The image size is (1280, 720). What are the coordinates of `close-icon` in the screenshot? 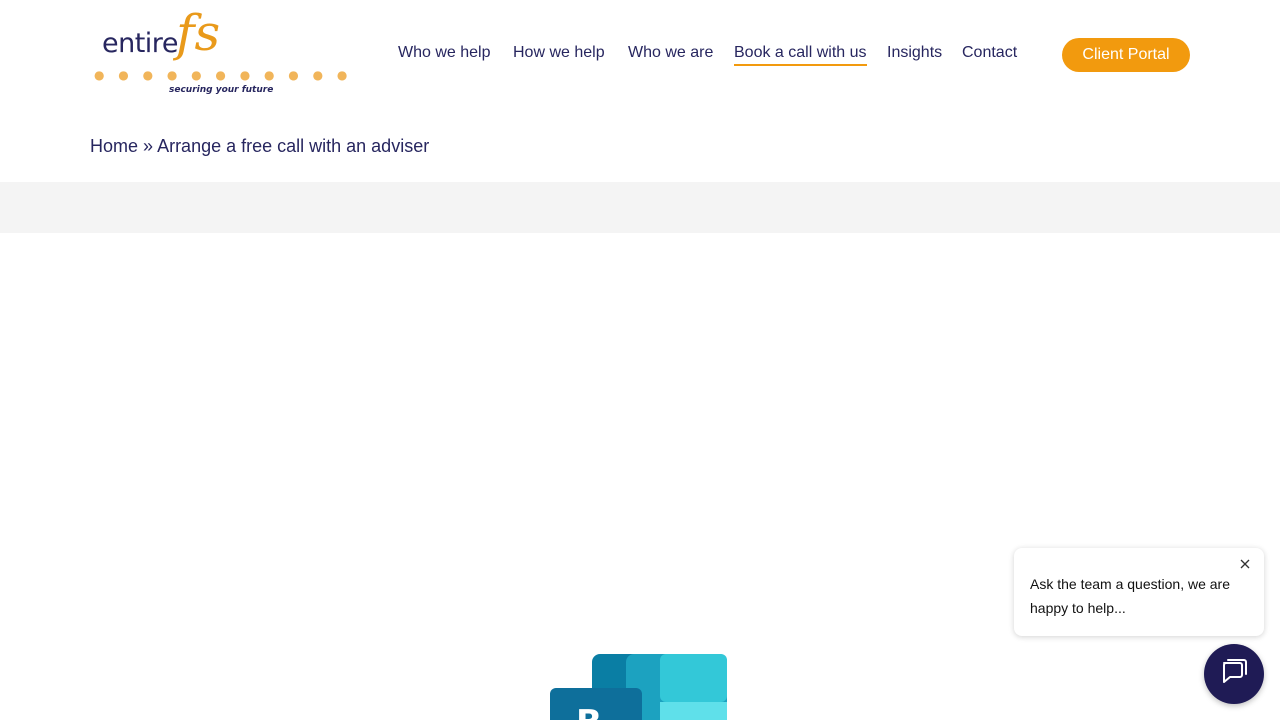 It's located at (1245, 563).